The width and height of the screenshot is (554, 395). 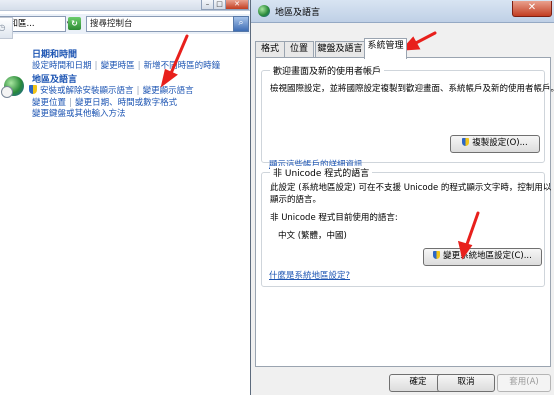 What do you see at coordinates (270, 49) in the screenshot?
I see `tab-formats: 格式` at bounding box center [270, 49].